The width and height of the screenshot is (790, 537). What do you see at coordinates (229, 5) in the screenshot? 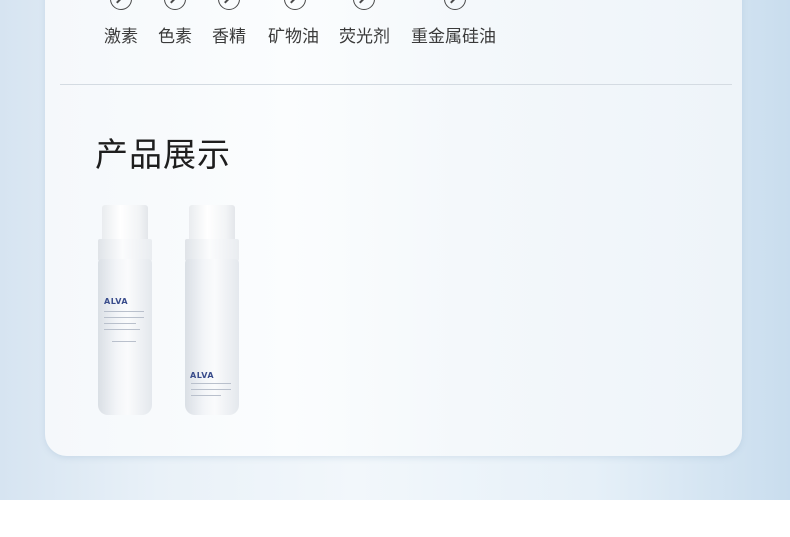
I see `no-fragrance-icon` at bounding box center [229, 5].